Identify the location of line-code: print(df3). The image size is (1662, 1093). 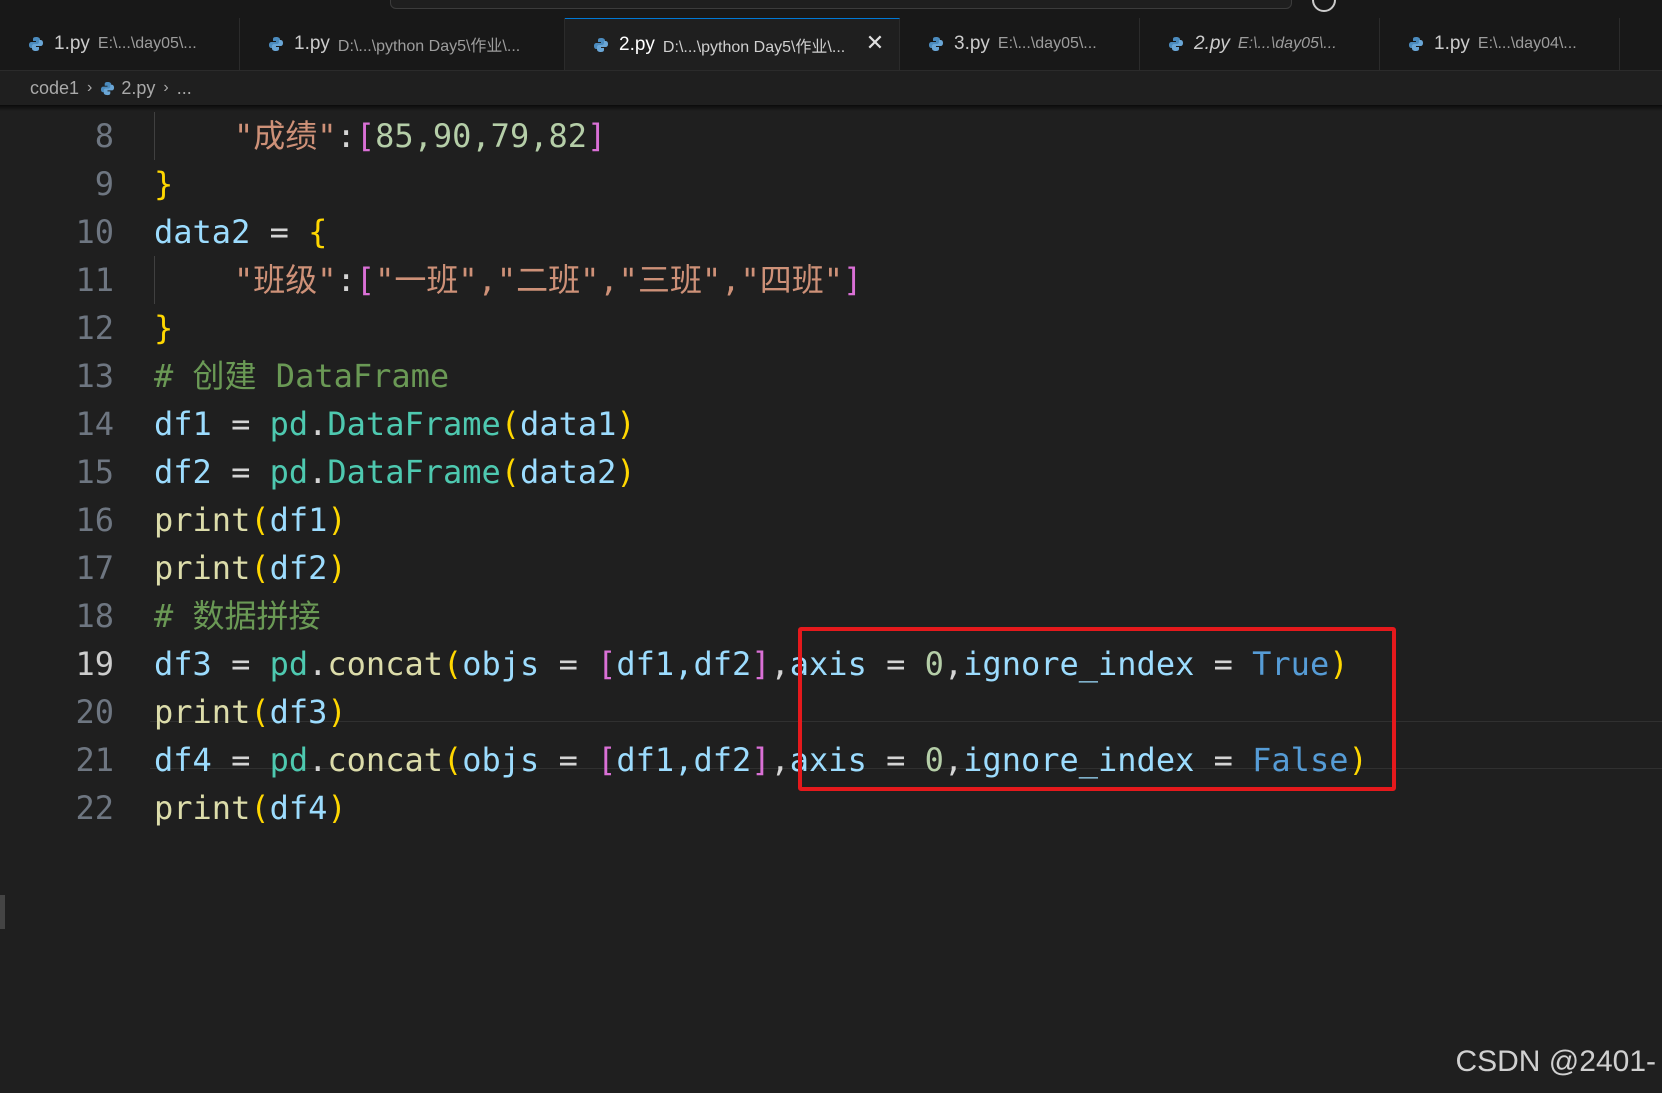
(250, 712).